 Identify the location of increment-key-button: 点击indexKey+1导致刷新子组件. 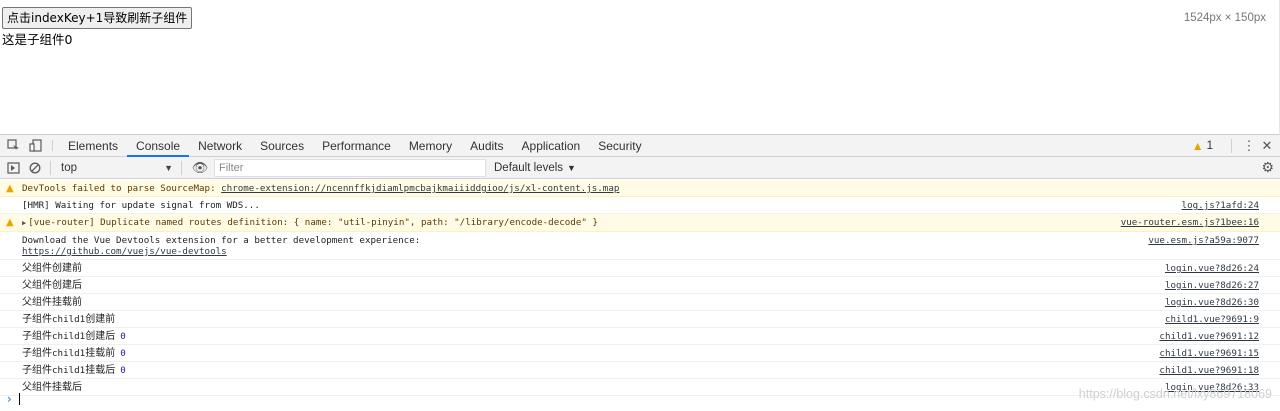
(97, 18).